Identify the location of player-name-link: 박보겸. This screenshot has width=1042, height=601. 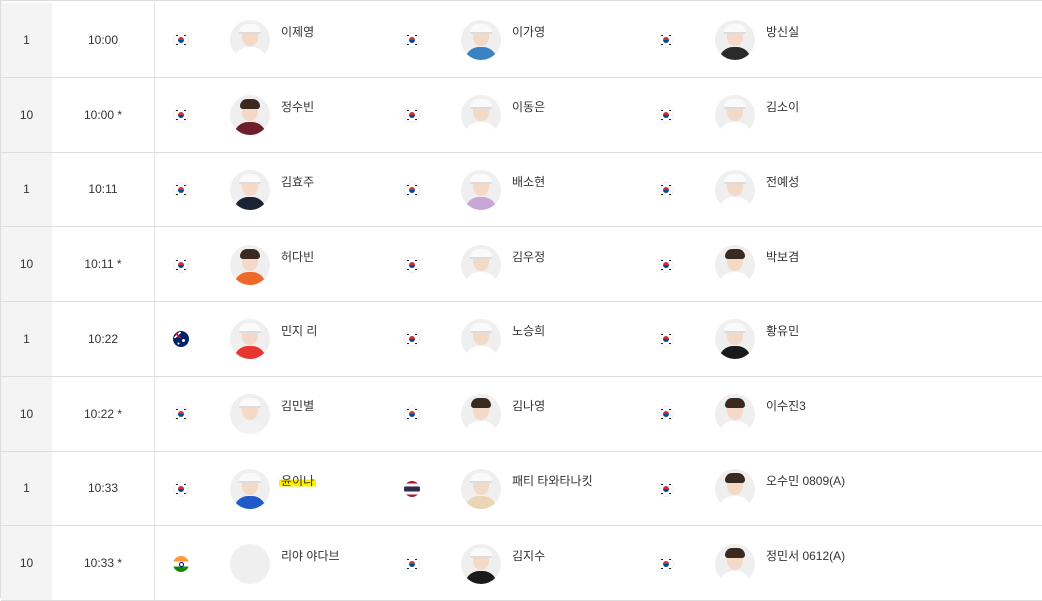
(782, 256).